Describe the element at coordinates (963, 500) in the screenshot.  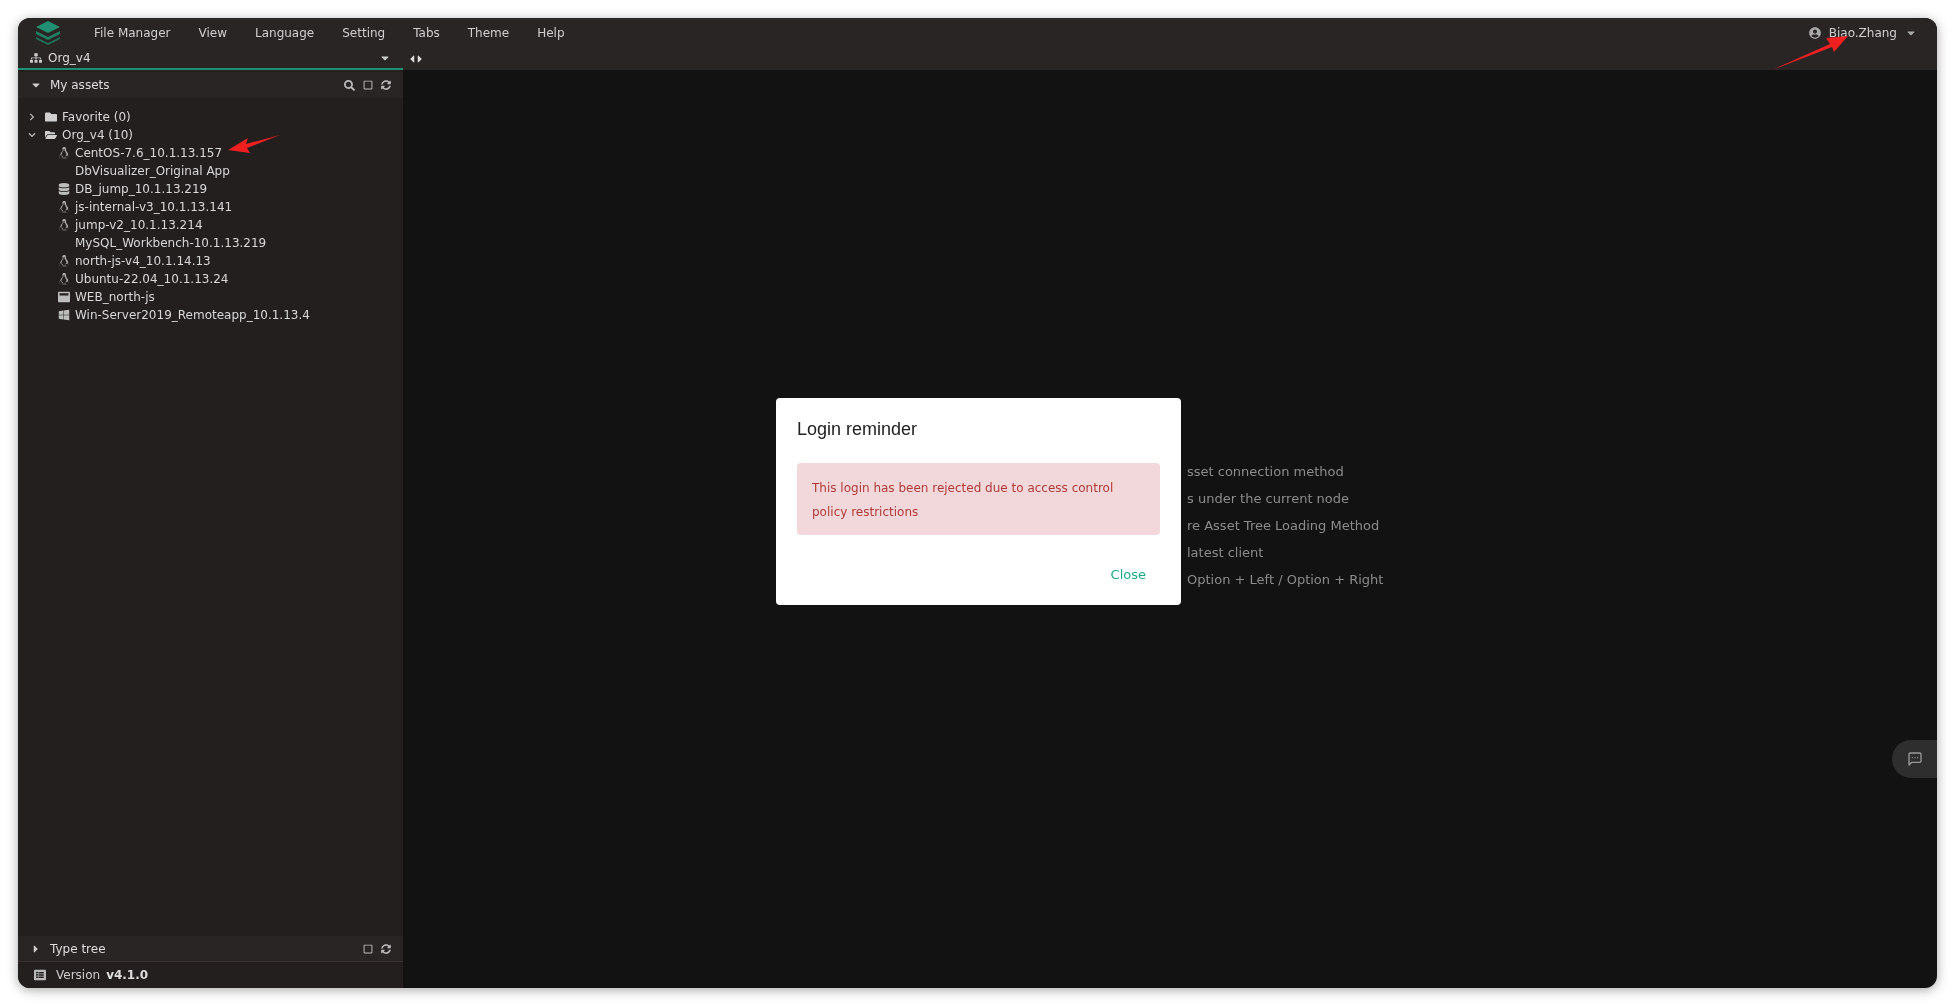
I see `alert-message: This login has been rejected due to access control policy restrictions` at that location.